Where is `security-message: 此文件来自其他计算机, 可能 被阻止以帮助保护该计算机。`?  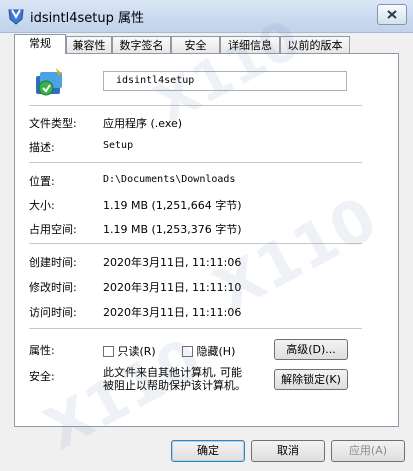 security-message: 此文件来自其他计算机, 可能 被阻止以帮助保护该计算机。 is located at coordinates (174, 379).